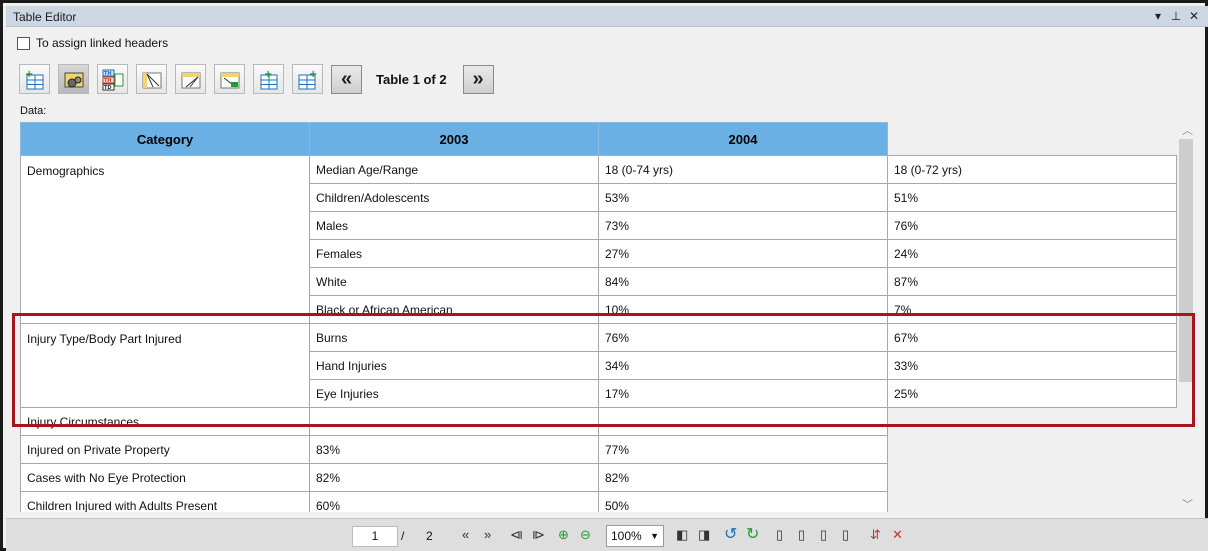 Image resolution: width=1208 pixels, height=551 pixels. Describe the element at coordinates (743, 169) in the screenshot. I see `table-cell: 18 (0-74 yrs)` at that location.